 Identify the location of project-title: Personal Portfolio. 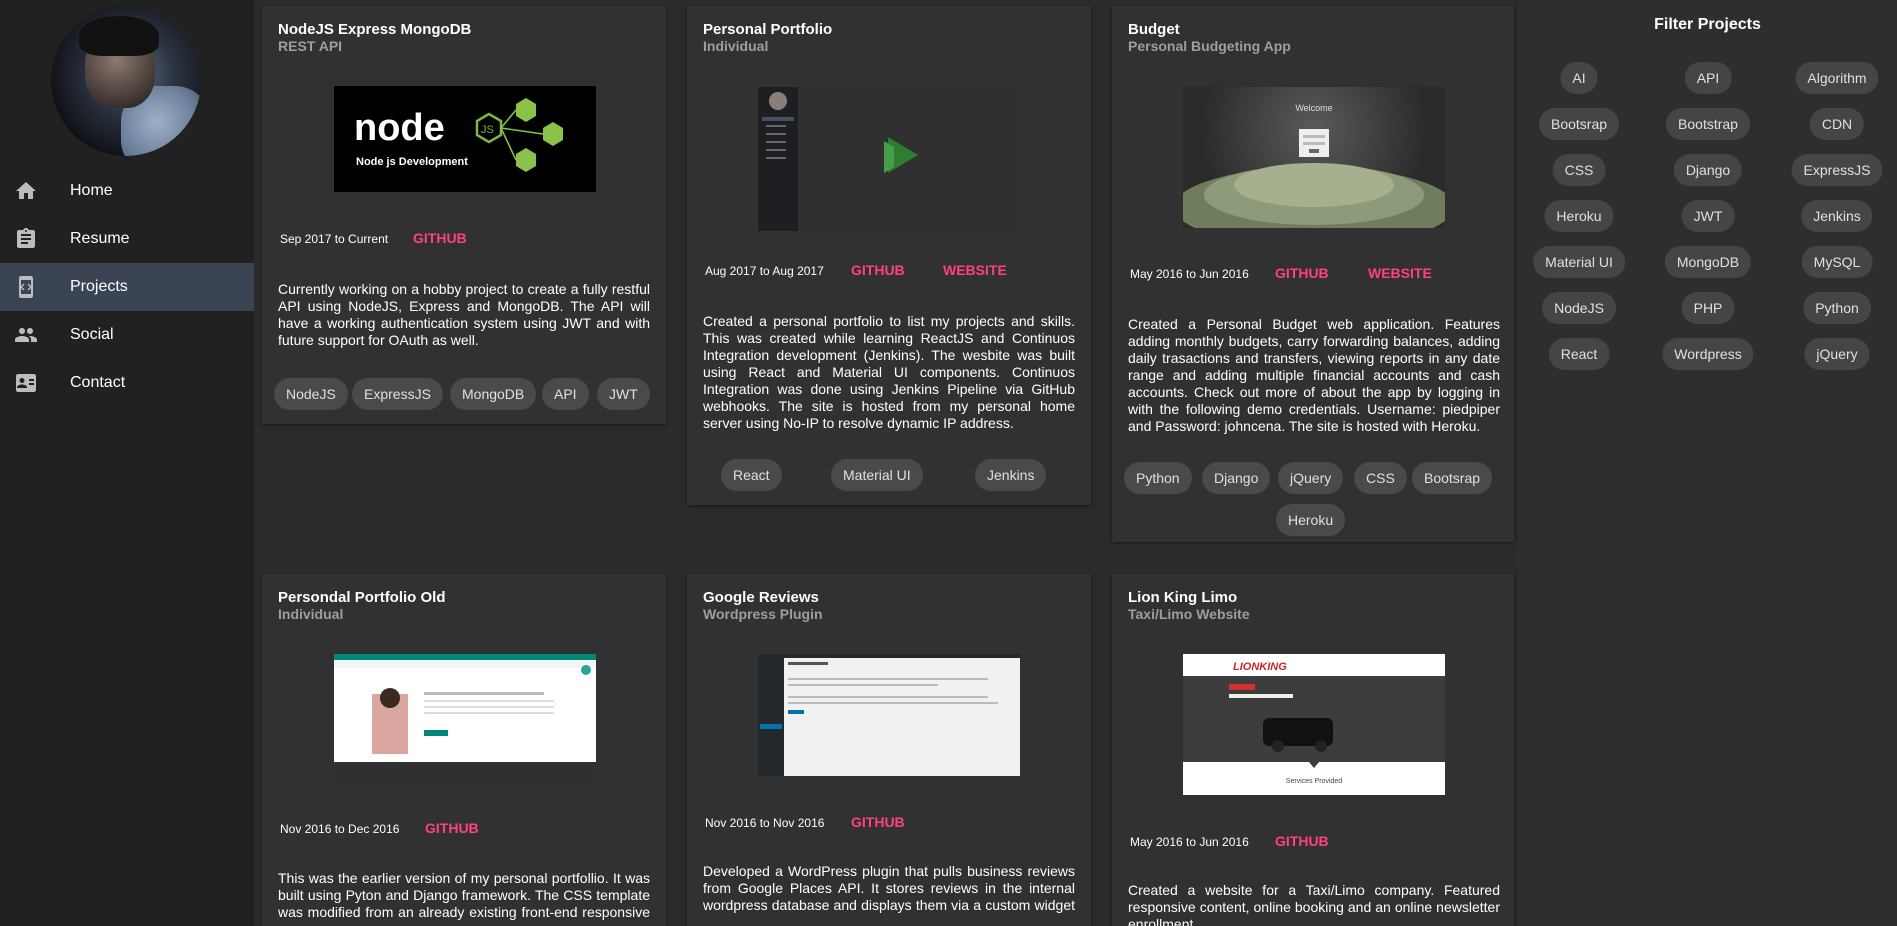
(768, 29).